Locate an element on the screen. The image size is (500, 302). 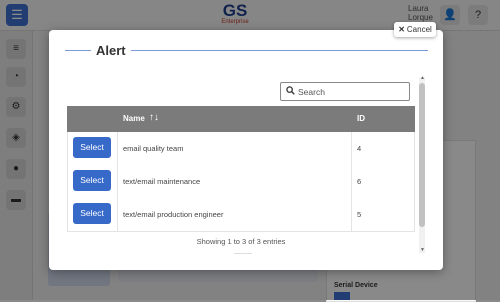
scroll-up-icon: ▲ is located at coordinates (422, 78).